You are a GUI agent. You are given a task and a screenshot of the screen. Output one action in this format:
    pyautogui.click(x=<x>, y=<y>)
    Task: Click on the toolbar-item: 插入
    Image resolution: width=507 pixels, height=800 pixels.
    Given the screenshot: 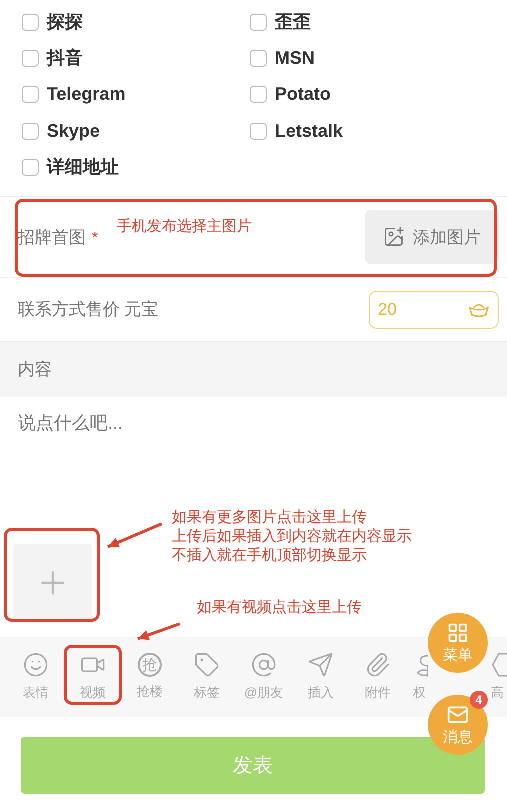 What is the action you would take?
    pyautogui.click(x=321, y=677)
    